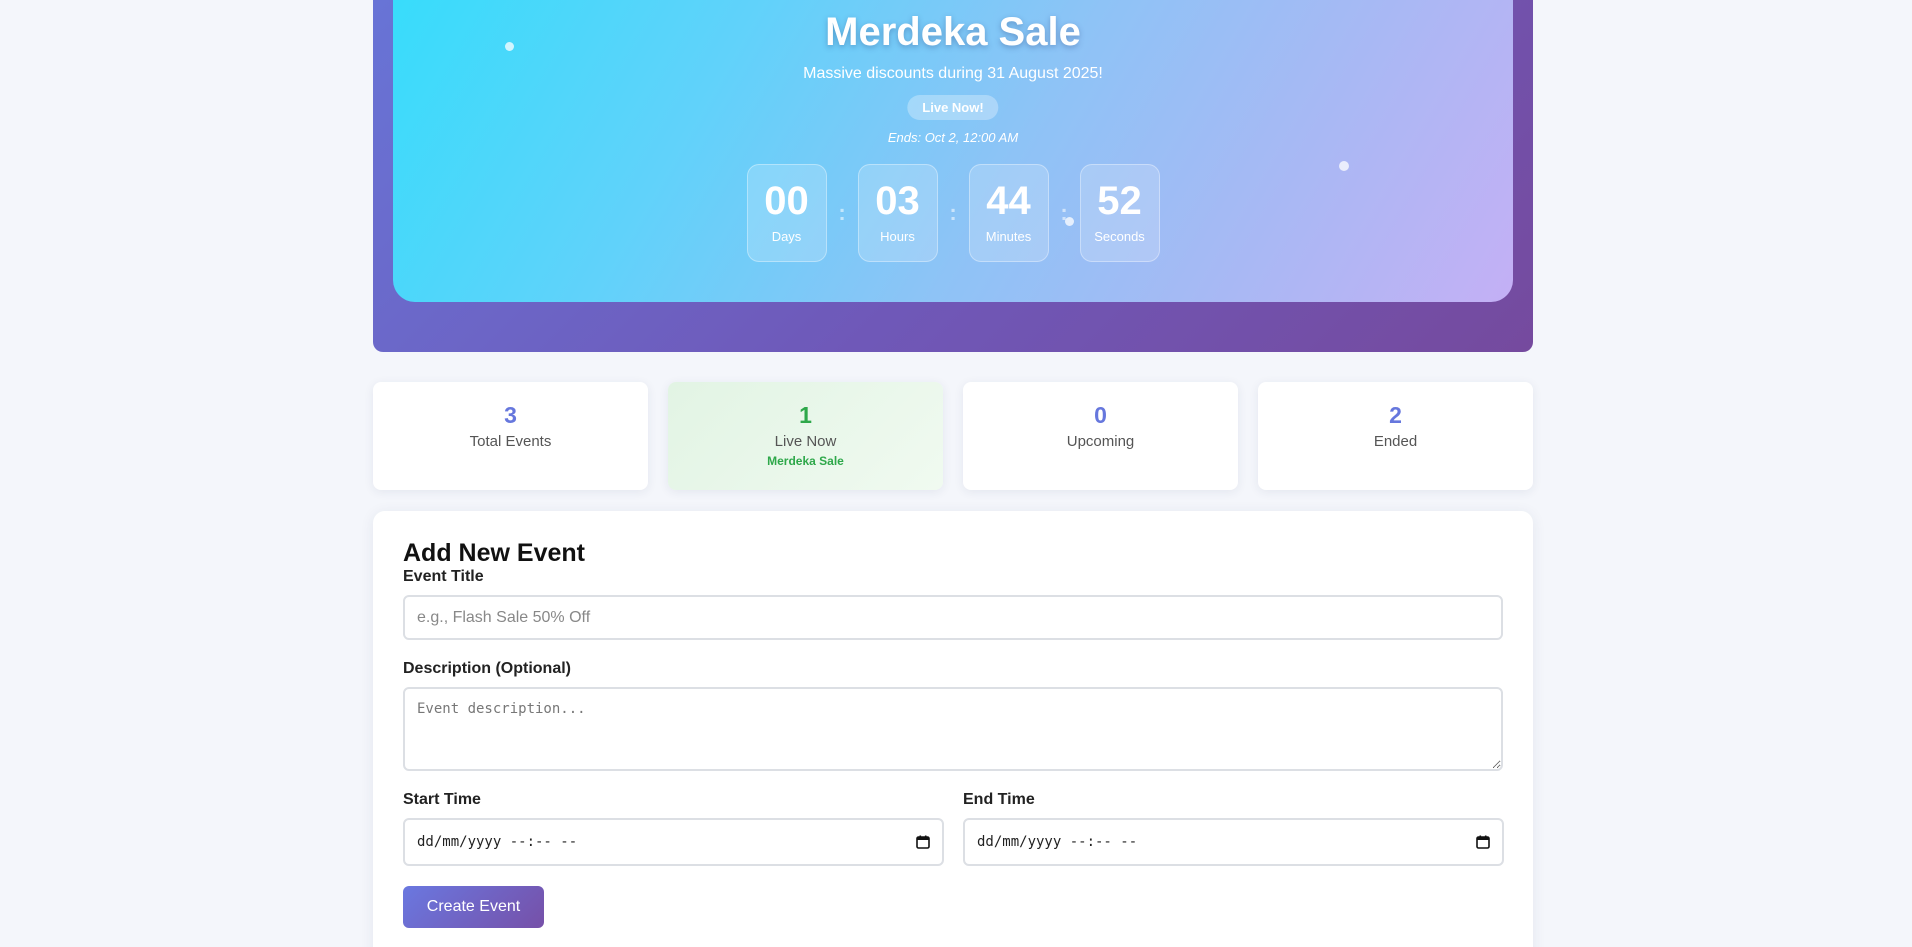  Describe the element at coordinates (1395, 441) in the screenshot. I see `stat-ended-label: Ended` at that location.